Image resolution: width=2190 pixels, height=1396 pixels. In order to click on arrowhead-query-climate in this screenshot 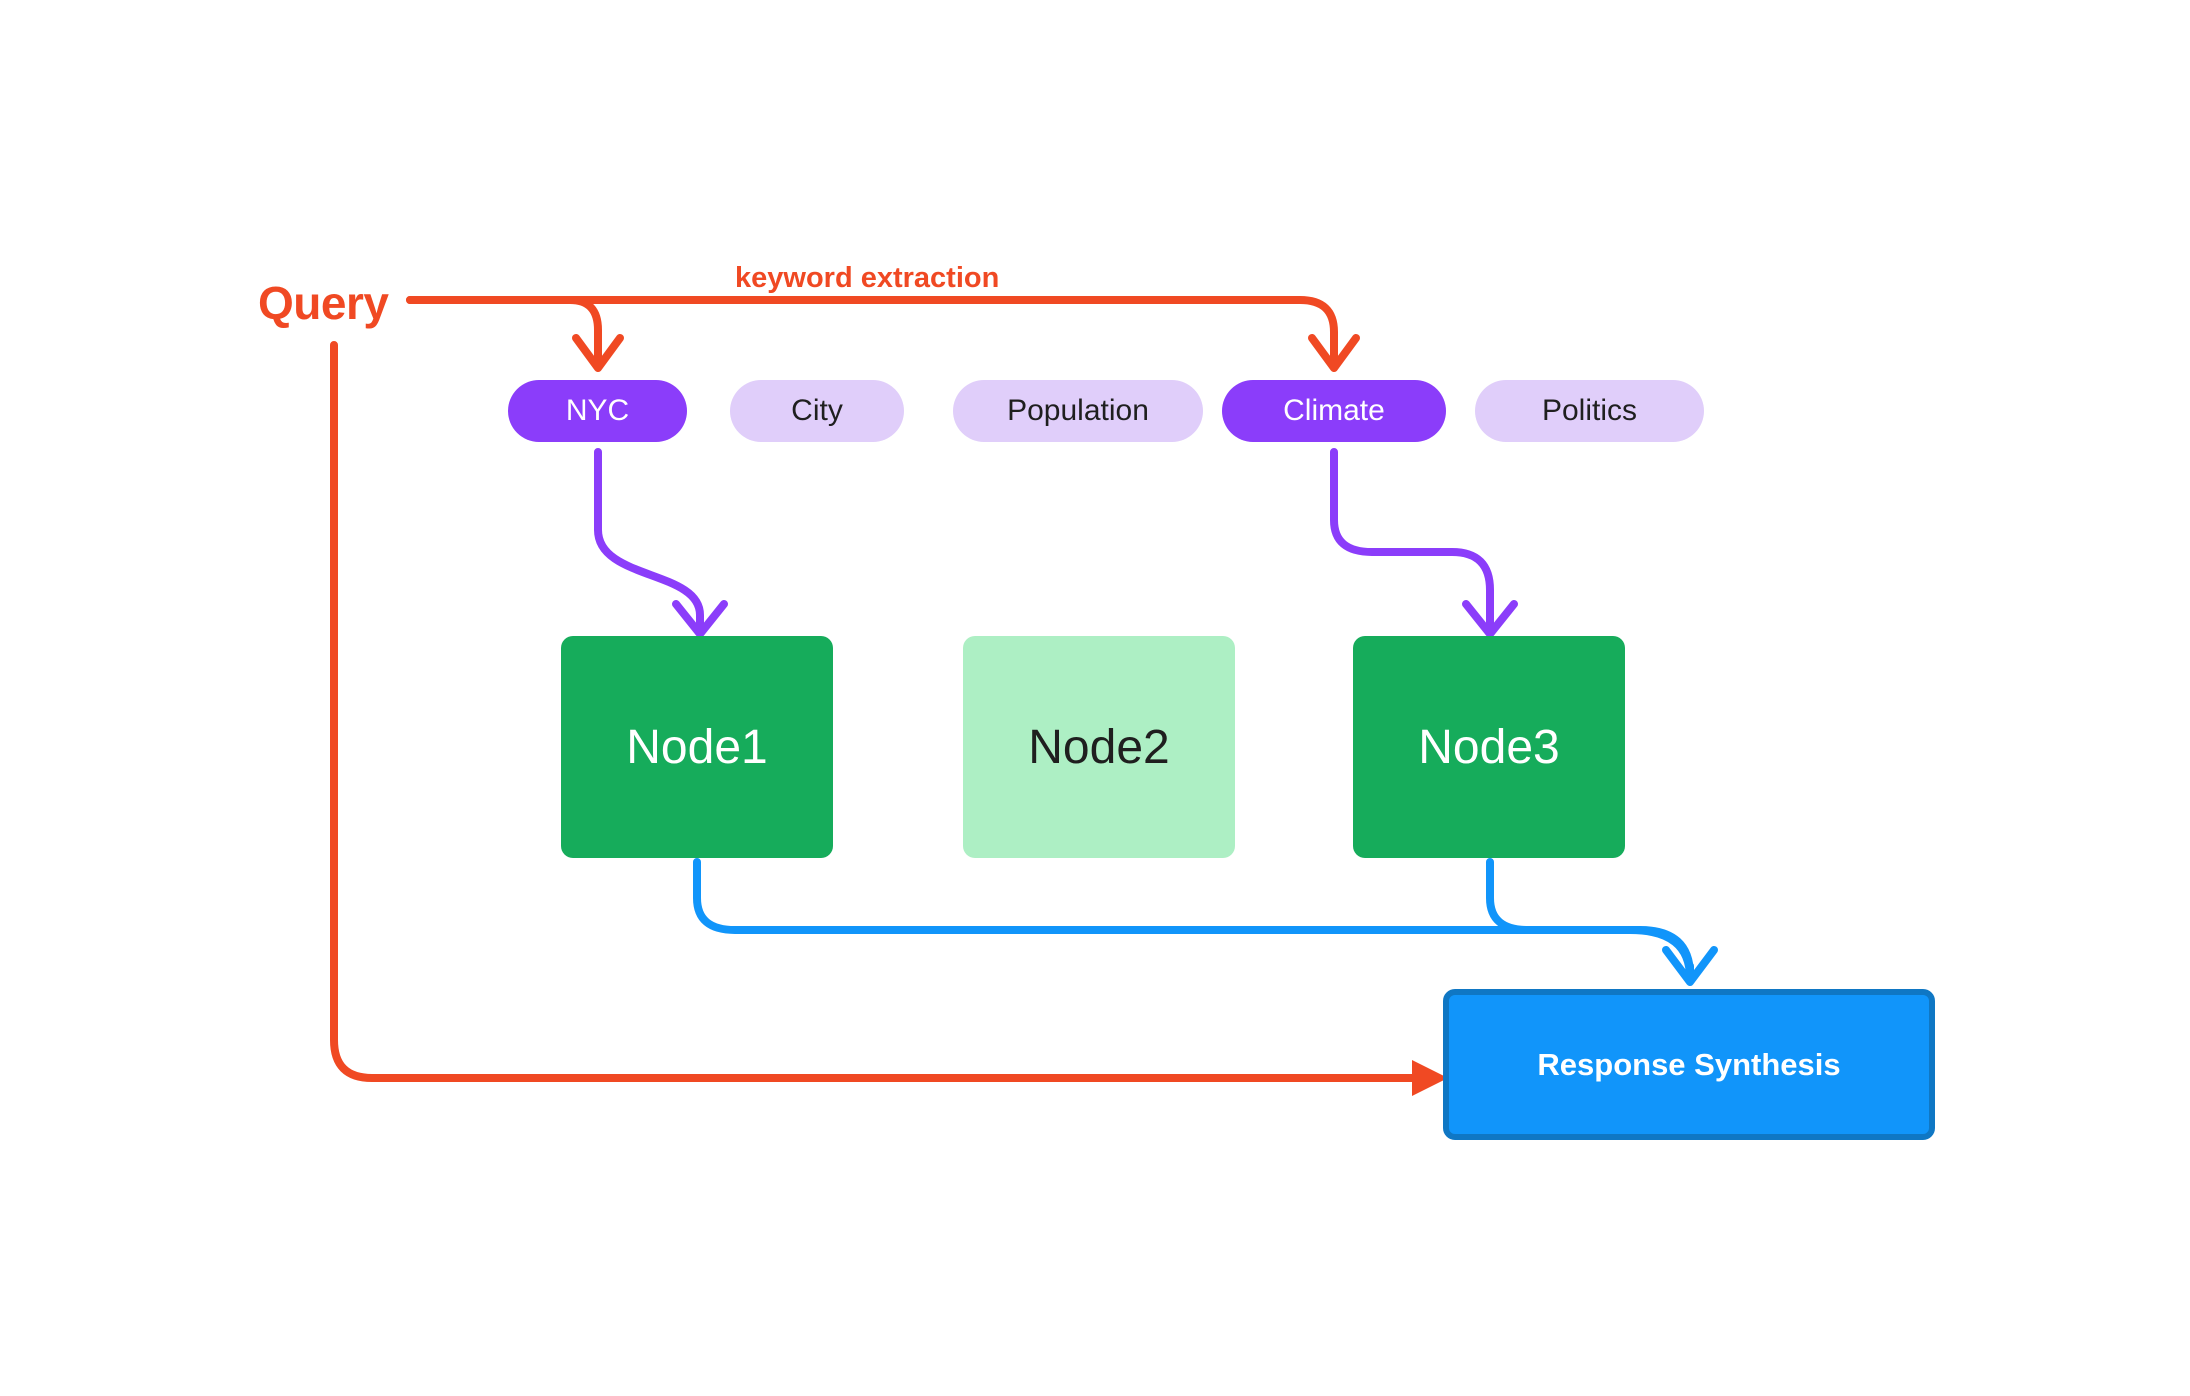, I will do `click(1334, 353)`.